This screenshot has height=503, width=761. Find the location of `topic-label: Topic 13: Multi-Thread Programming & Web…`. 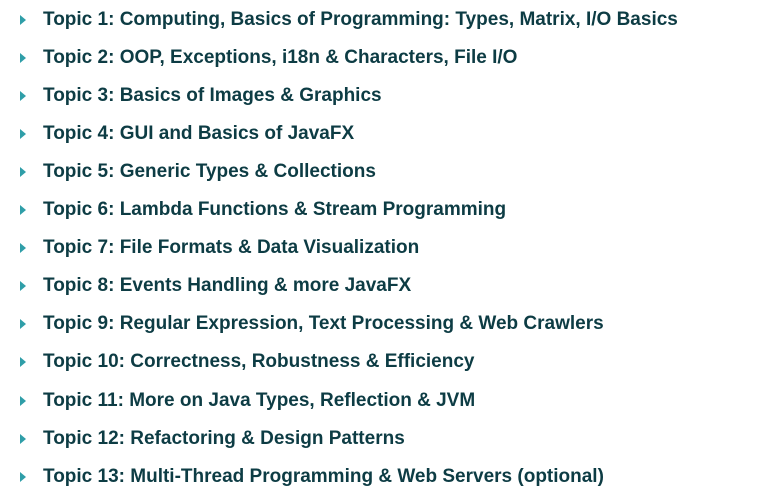

topic-label: Topic 13: Multi-Thread Programming & Web… is located at coordinates (323, 476).